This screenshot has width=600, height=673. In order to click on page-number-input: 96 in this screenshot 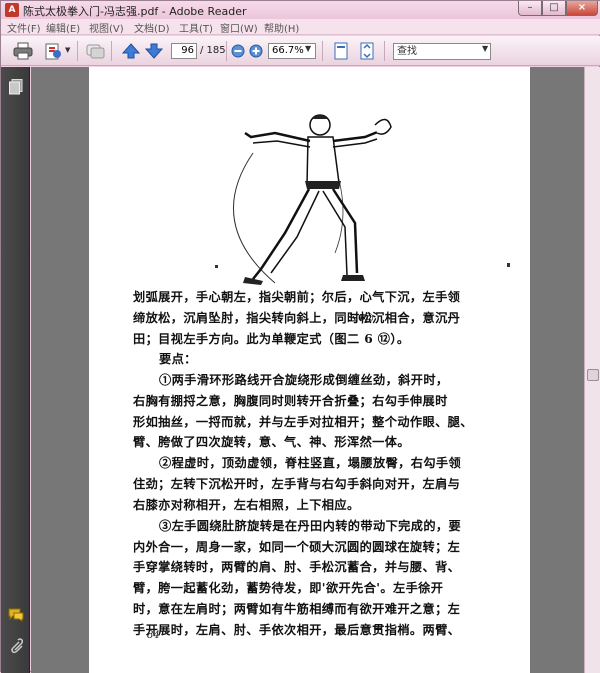, I will do `click(184, 51)`.